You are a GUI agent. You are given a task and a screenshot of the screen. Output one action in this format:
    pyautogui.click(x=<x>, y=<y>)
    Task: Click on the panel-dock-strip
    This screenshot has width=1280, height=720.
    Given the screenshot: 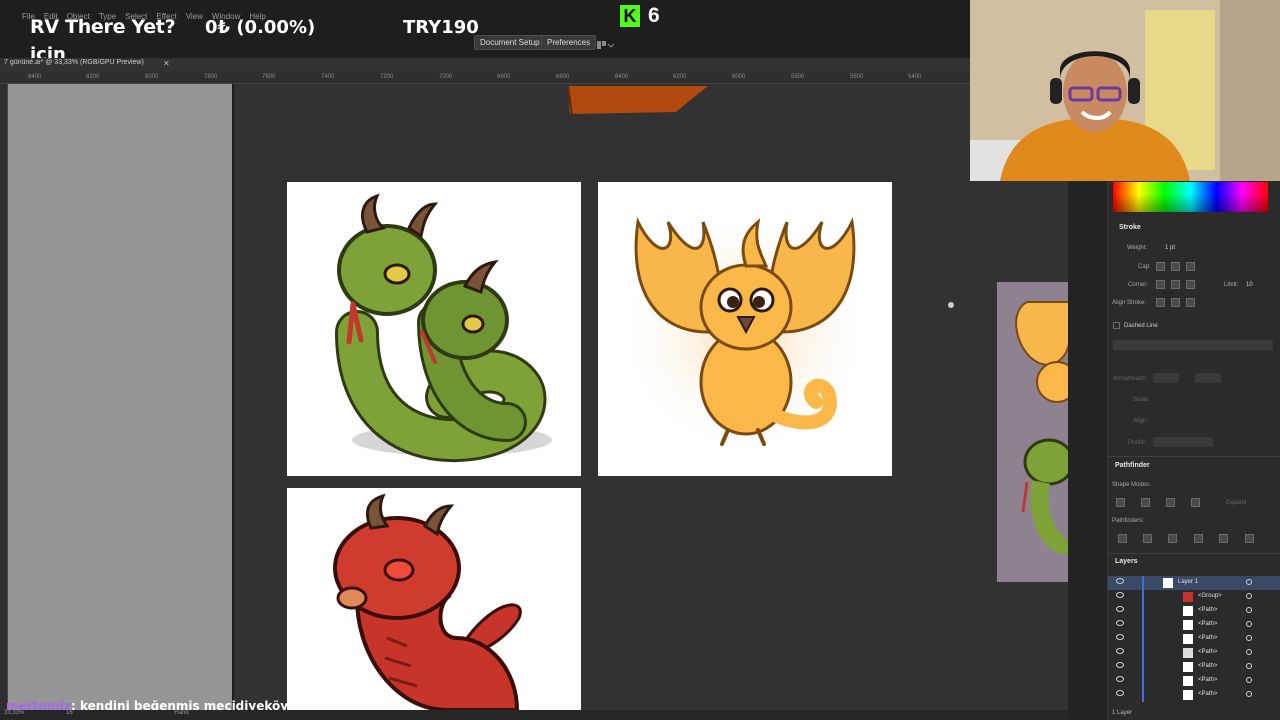 What is the action you would take?
    pyautogui.click(x=1088, y=450)
    